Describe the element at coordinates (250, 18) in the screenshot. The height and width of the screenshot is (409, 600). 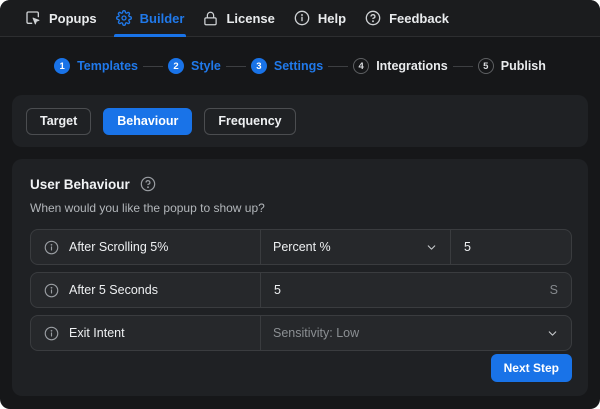
I see `nav-license-label: License` at that location.